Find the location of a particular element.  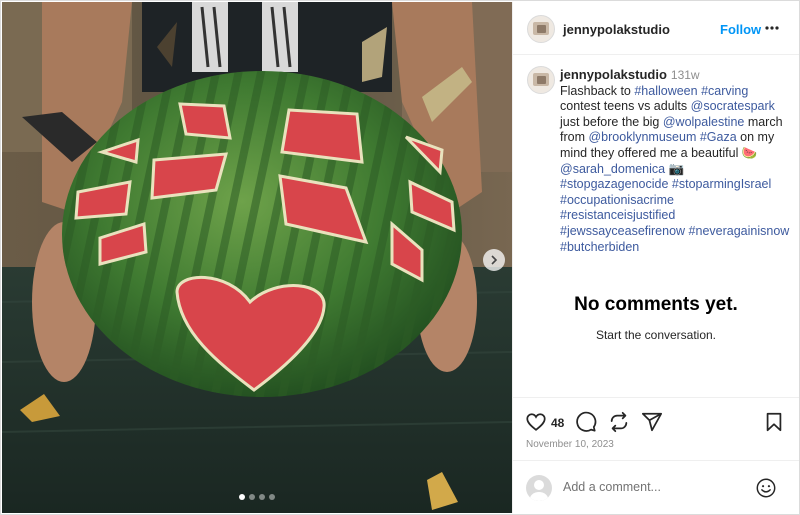

caption-link: #butcherbiden is located at coordinates (599, 247).